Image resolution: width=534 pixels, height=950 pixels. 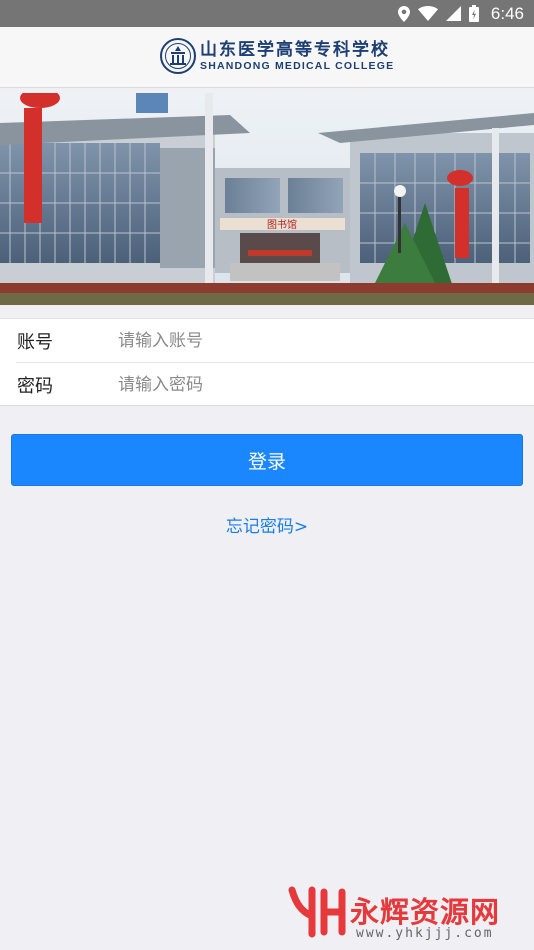 What do you see at coordinates (473, 13) in the screenshot?
I see `battery-icon` at bounding box center [473, 13].